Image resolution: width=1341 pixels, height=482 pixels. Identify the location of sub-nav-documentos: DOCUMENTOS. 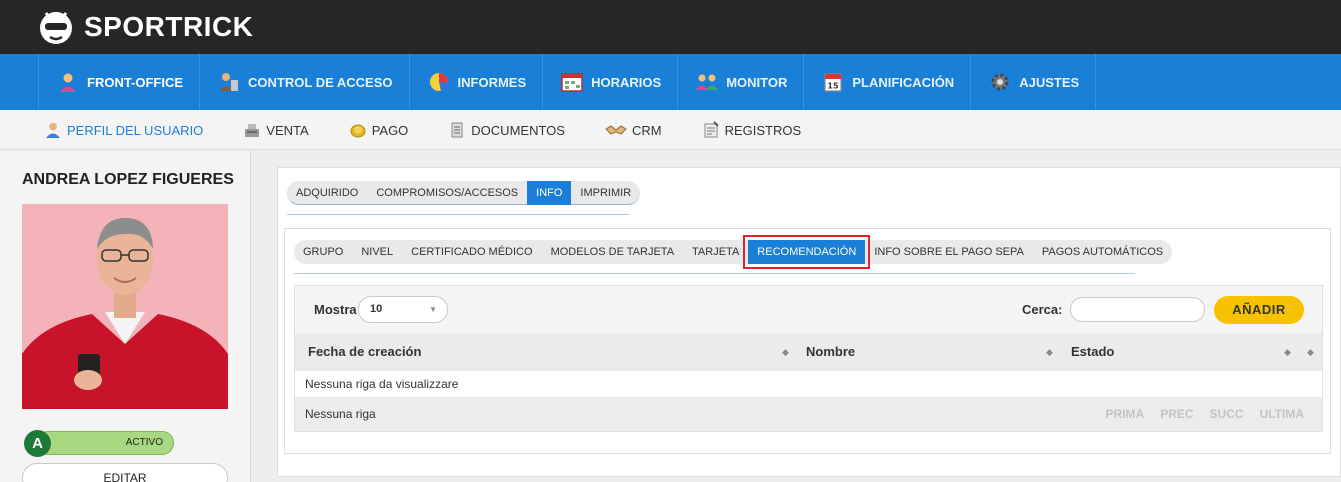
(506, 130).